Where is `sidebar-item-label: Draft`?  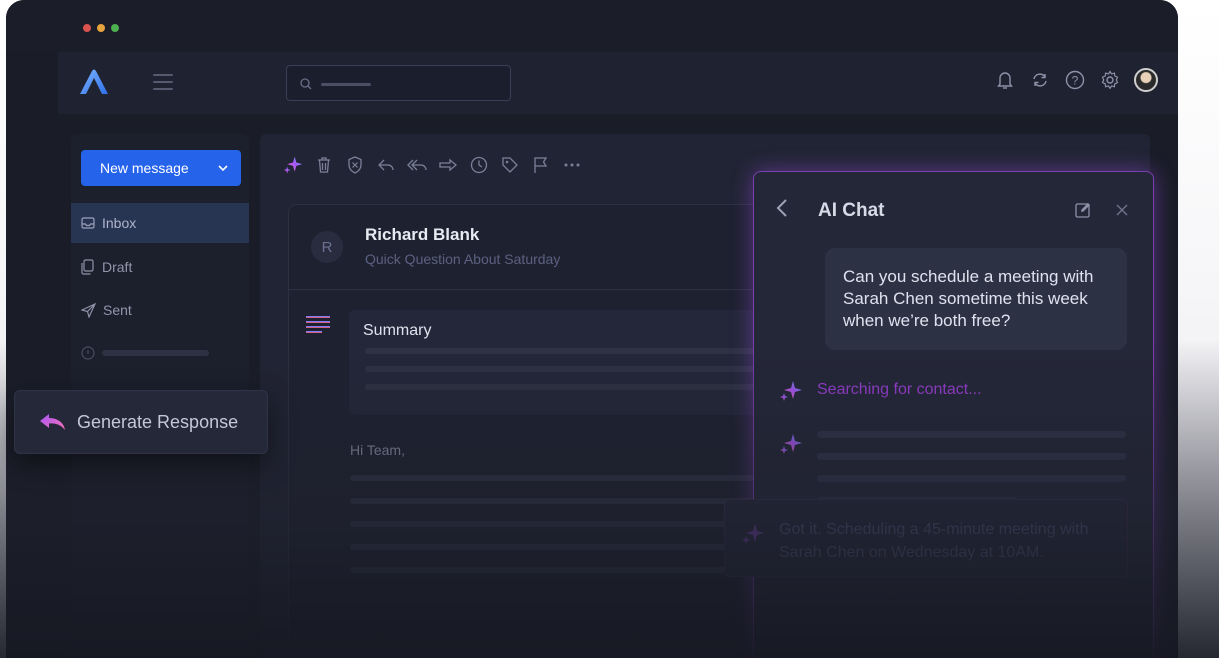 sidebar-item-label: Draft is located at coordinates (117, 267).